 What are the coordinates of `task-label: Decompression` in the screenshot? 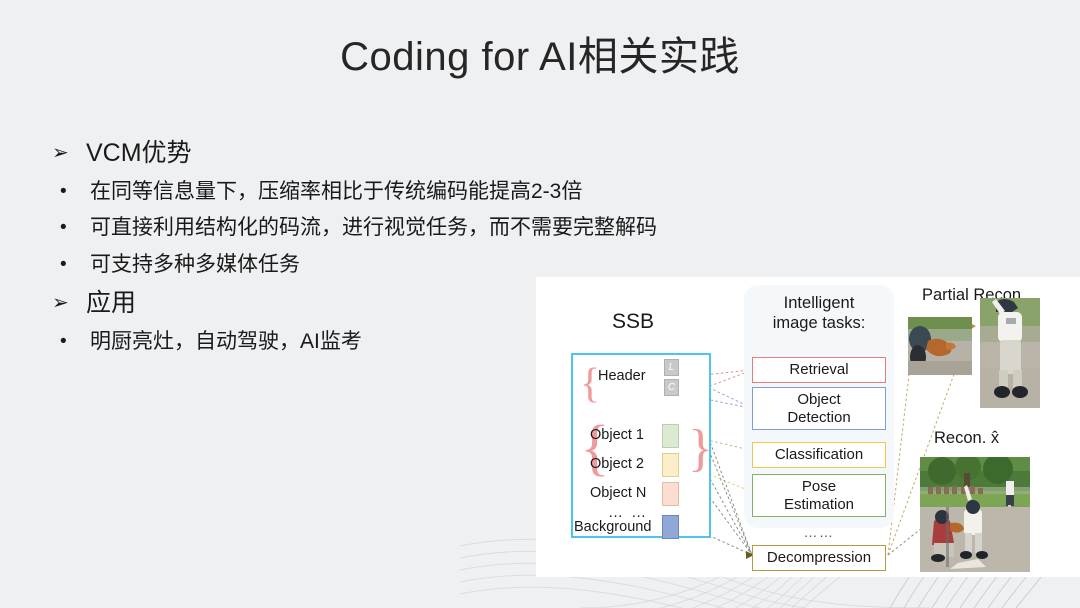 It's located at (819, 557).